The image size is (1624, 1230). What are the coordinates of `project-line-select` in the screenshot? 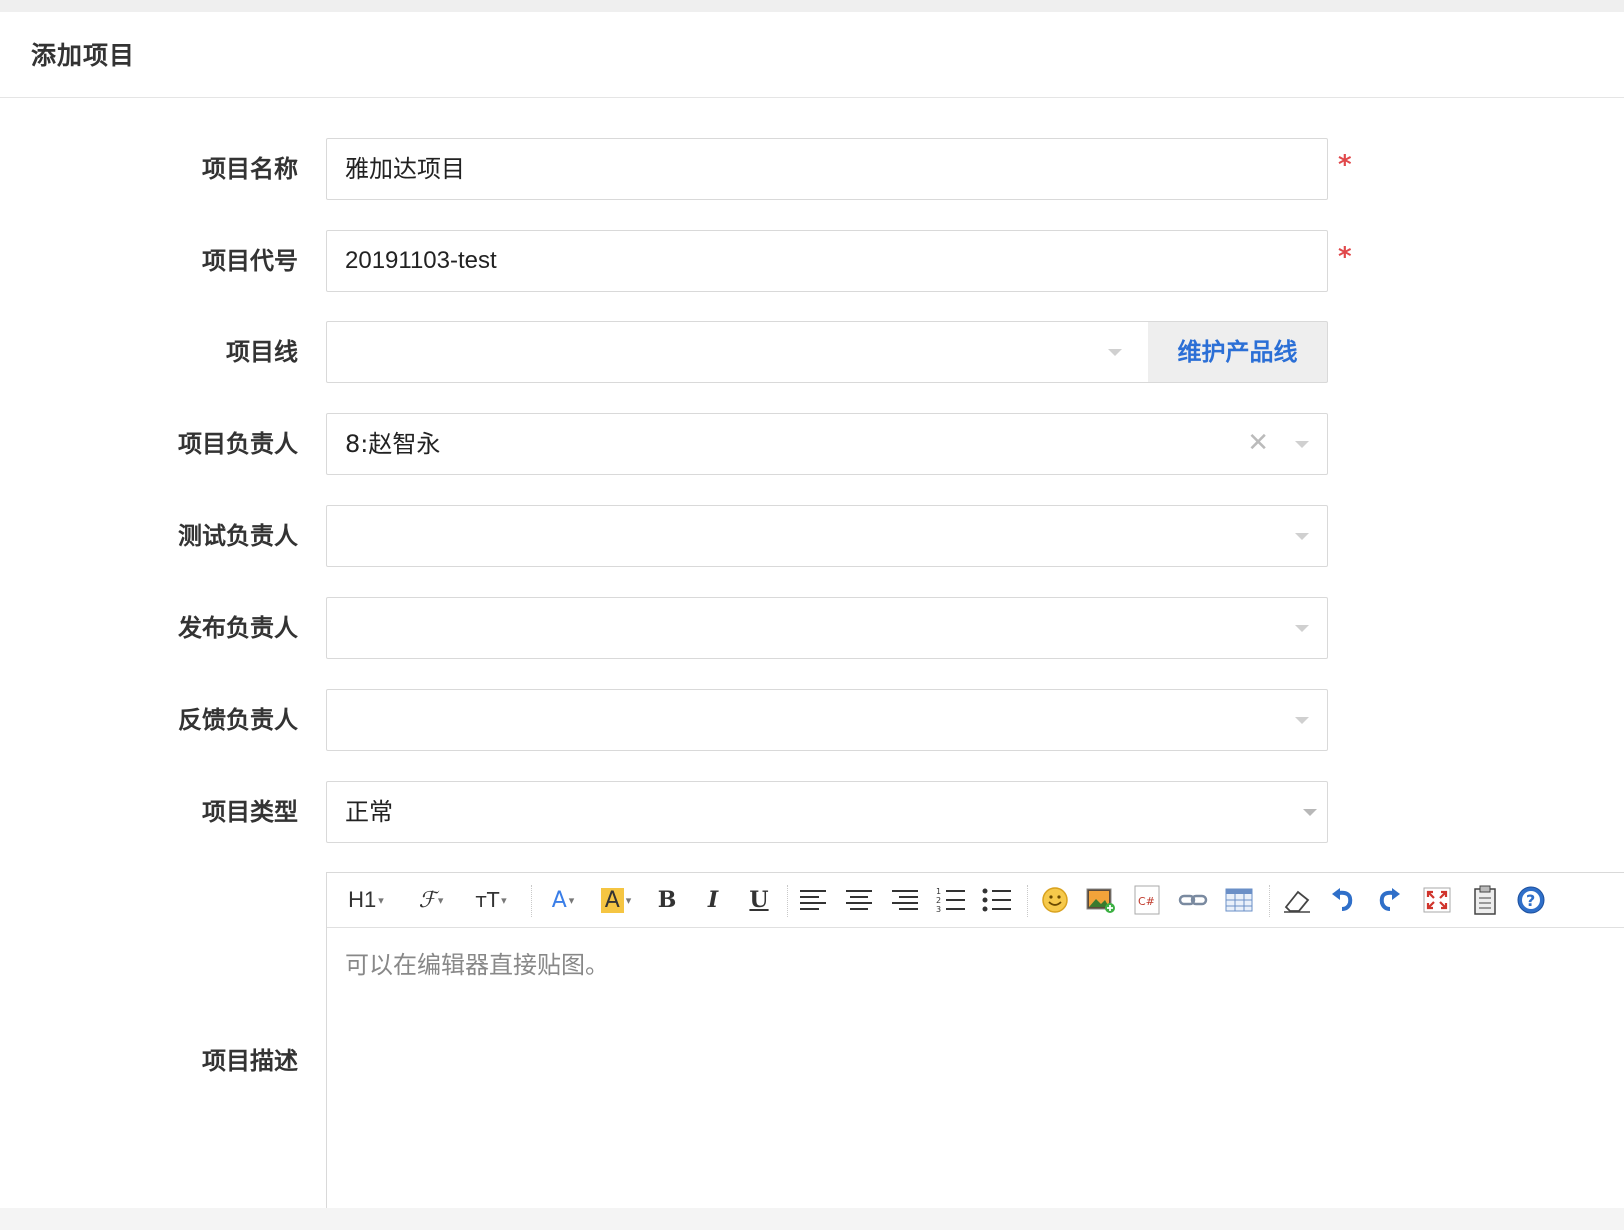 It's located at (737, 352).